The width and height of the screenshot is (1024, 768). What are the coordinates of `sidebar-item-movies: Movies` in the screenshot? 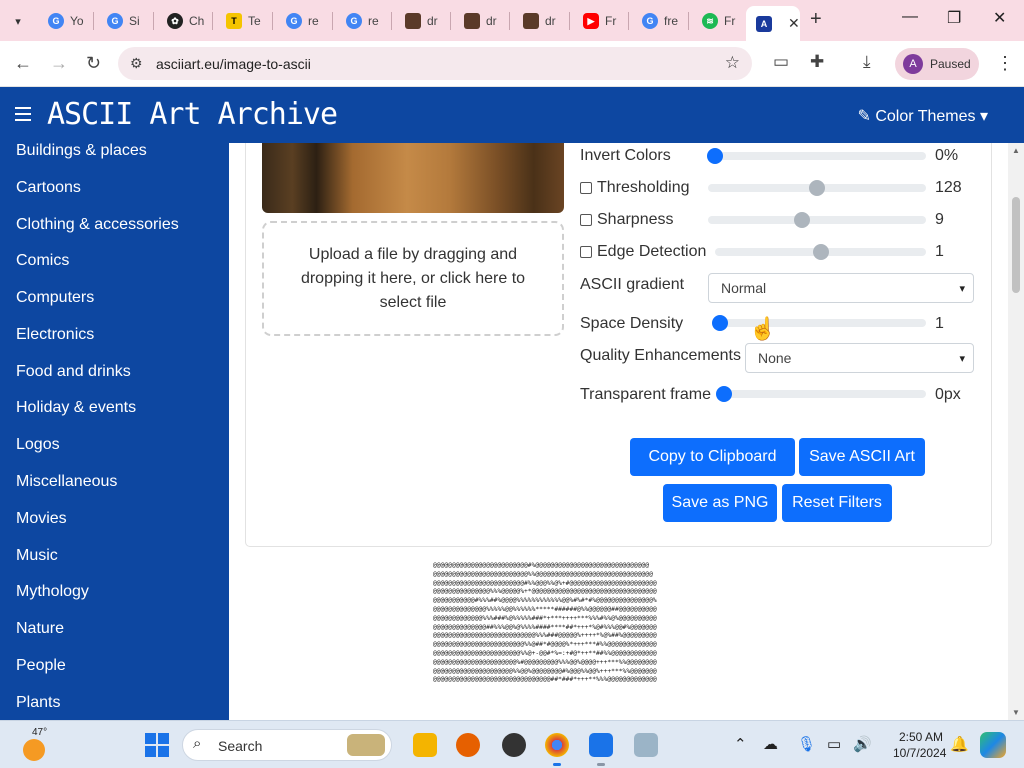 It's located at (41, 519).